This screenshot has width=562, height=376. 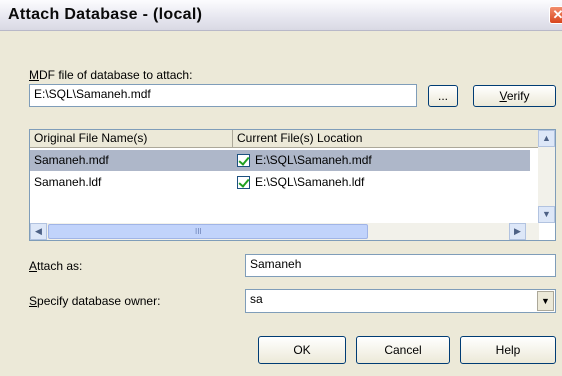 What do you see at coordinates (105, 14) in the screenshot?
I see `window-title: Attach Database - (local)` at bounding box center [105, 14].